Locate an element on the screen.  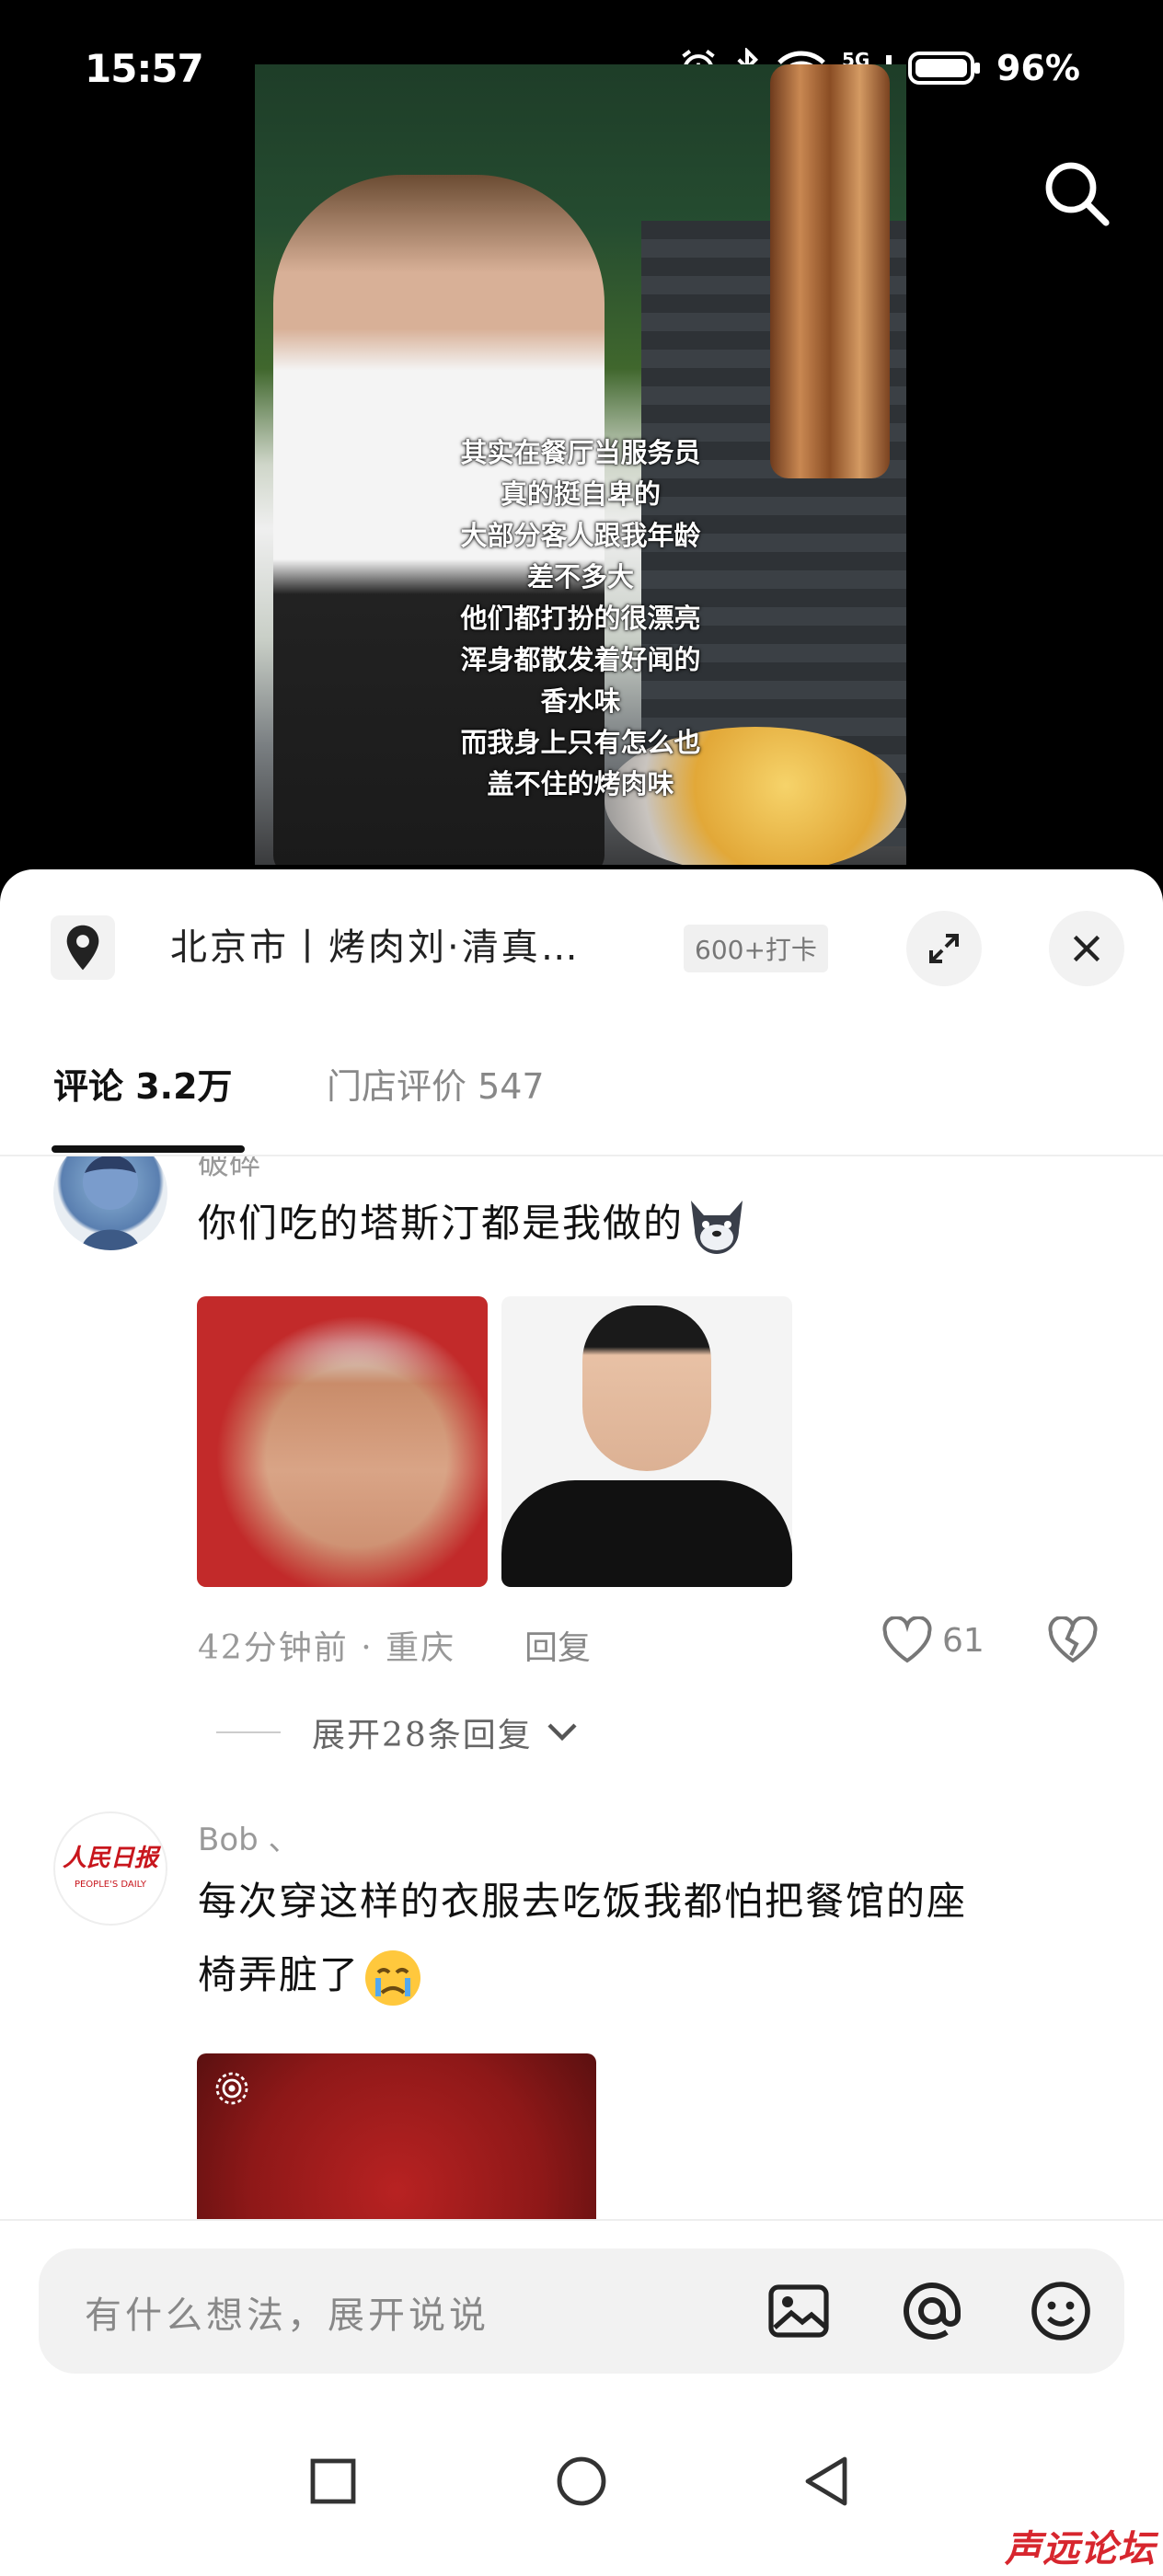
nav-recents-button is located at coordinates (333, 2481).